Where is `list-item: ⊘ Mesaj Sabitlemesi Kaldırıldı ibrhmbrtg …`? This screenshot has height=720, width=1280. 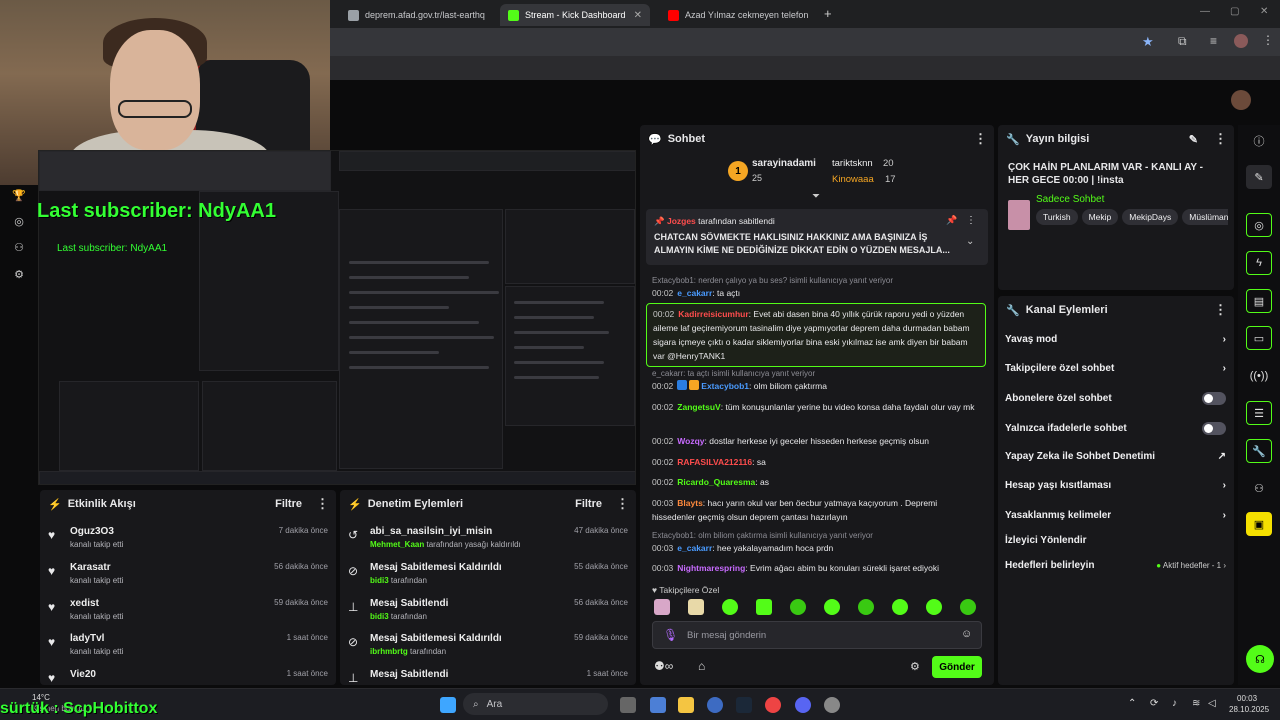 list-item: ⊘ Mesaj Sabitlemesi Kaldırıldı ibrhmbrtg … is located at coordinates (488, 650).